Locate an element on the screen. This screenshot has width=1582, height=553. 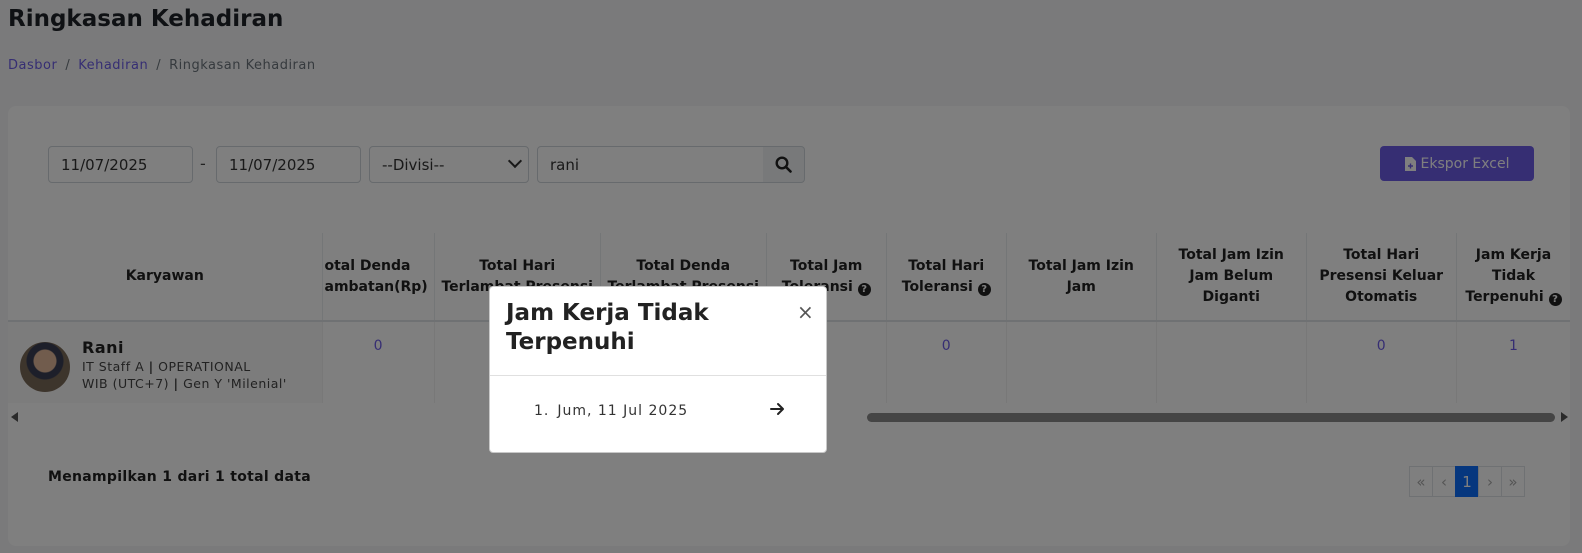
arrow-right-icon is located at coordinates (778, 409).